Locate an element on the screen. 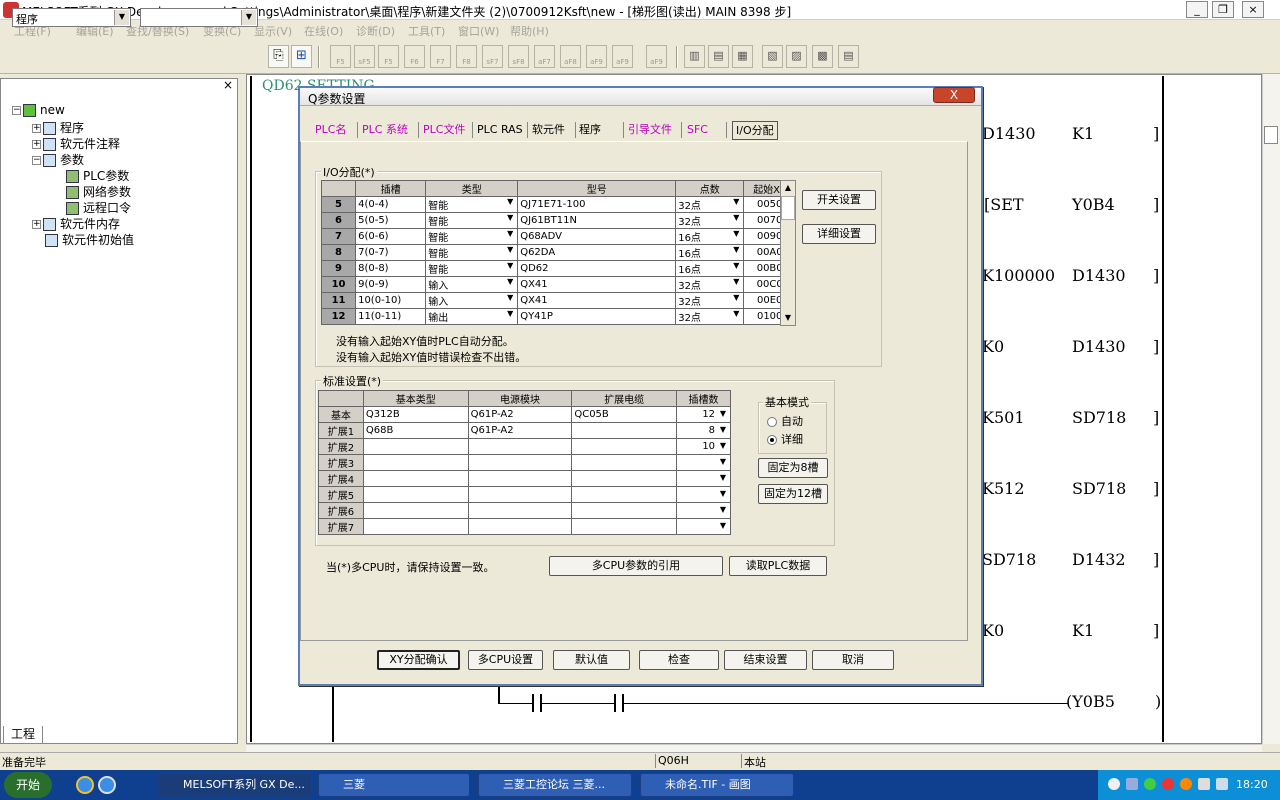  tree-node-root: − new is located at coordinates (38, 110).